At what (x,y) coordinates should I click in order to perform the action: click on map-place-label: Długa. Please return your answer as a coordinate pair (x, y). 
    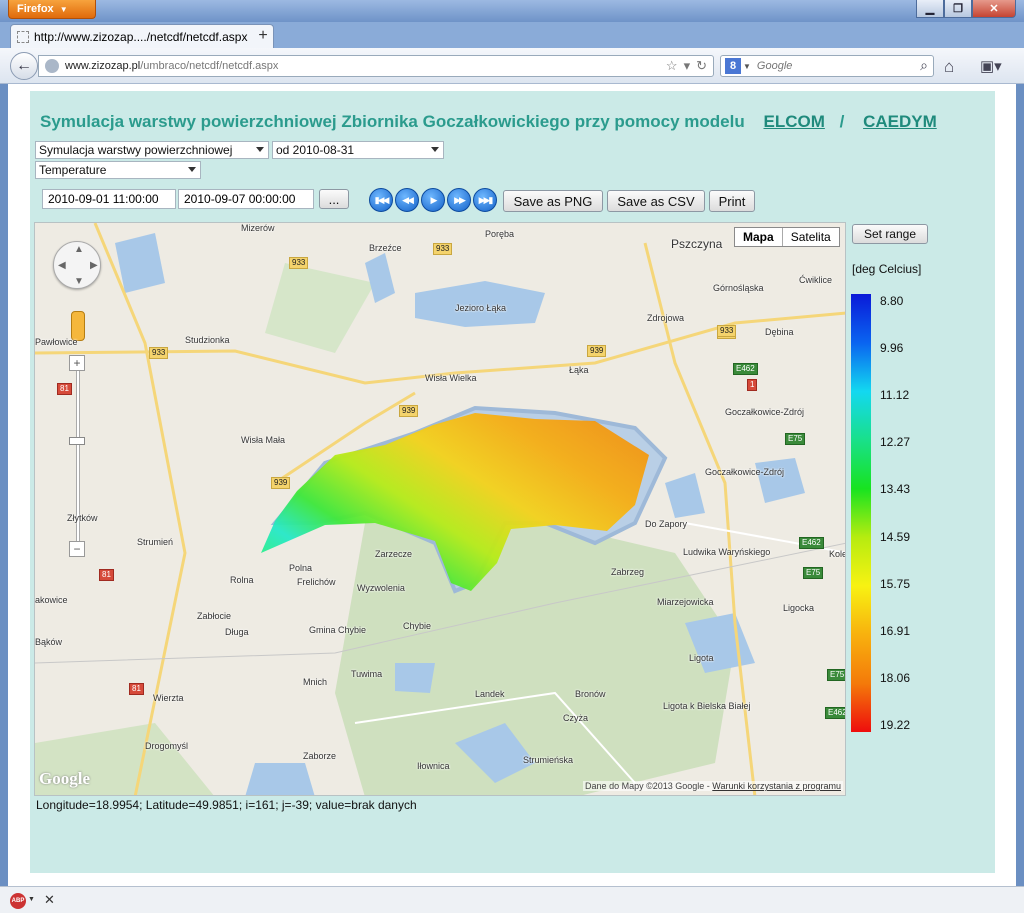
    Looking at the image, I should click on (237, 632).